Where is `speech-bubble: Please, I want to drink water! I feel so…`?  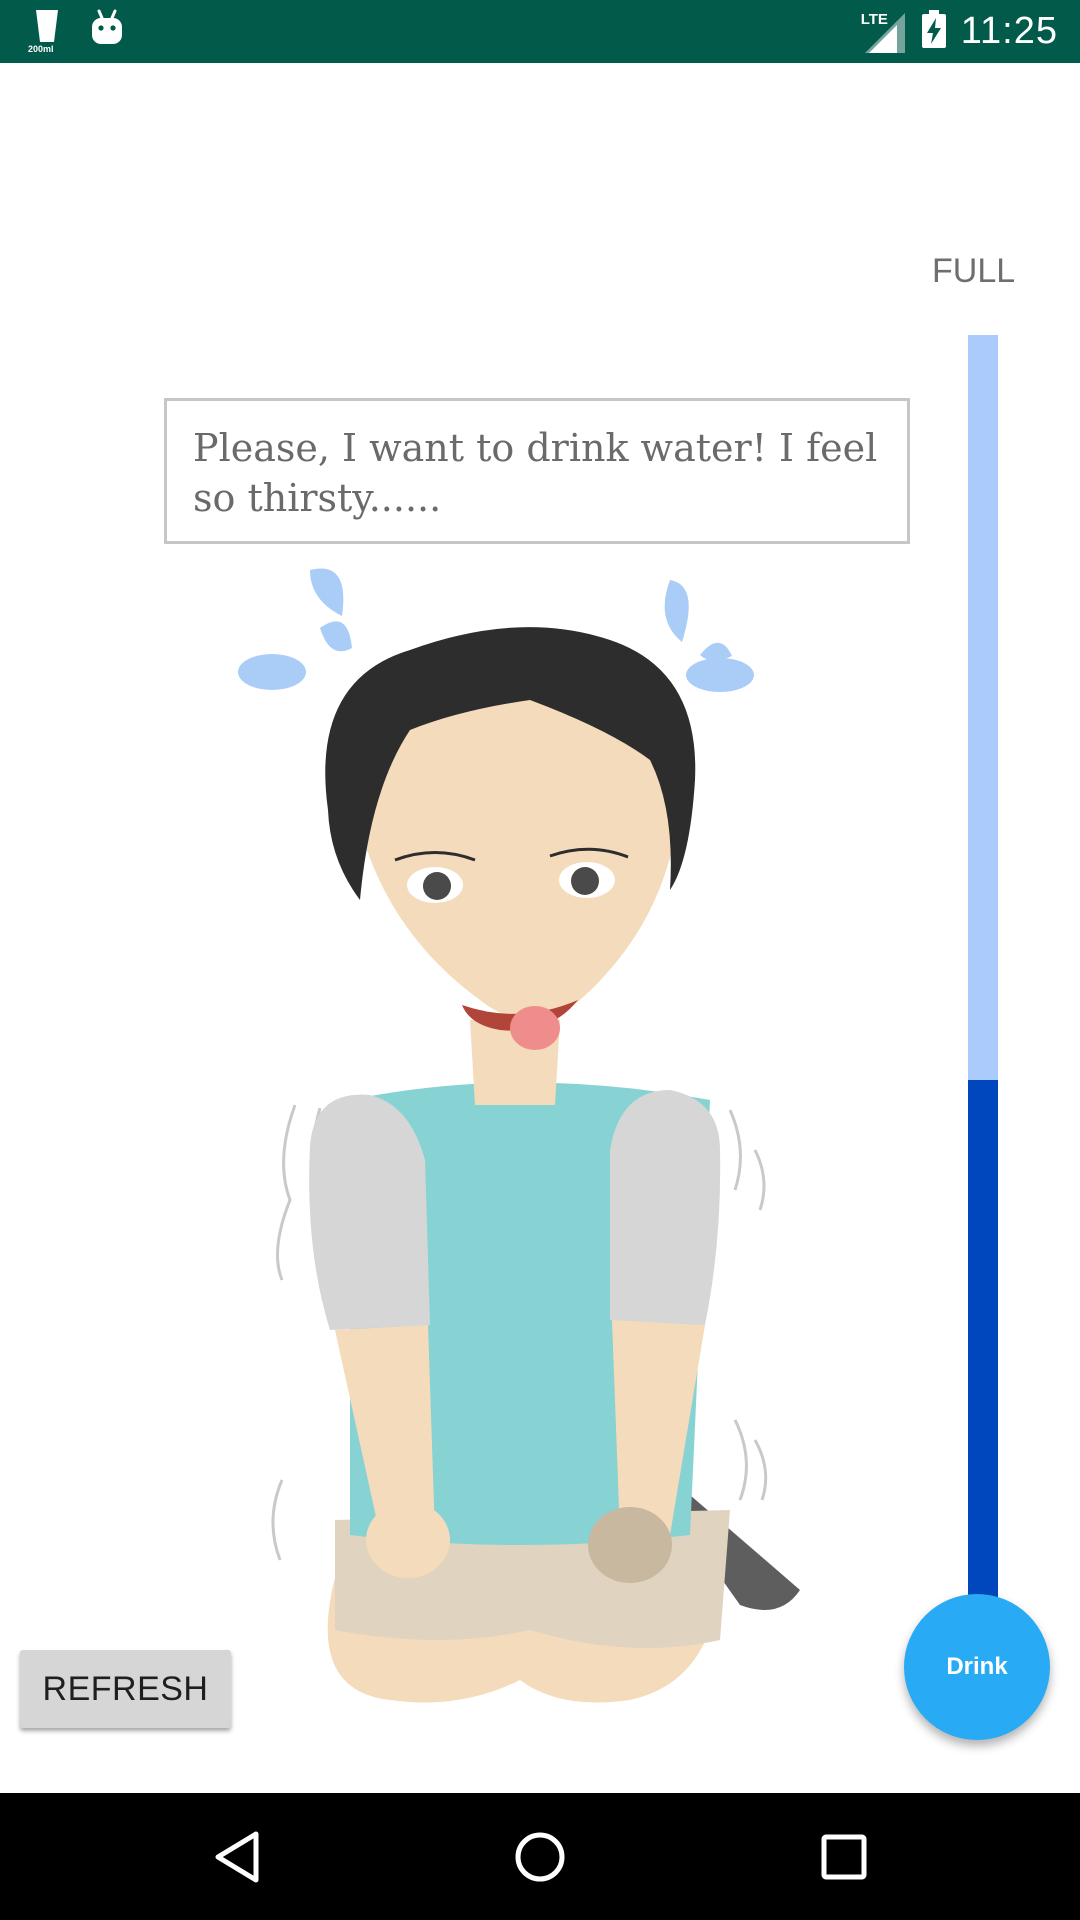 speech-bubble: Please, I want to drink water! I feel so… is located at coordinates (537, 471).